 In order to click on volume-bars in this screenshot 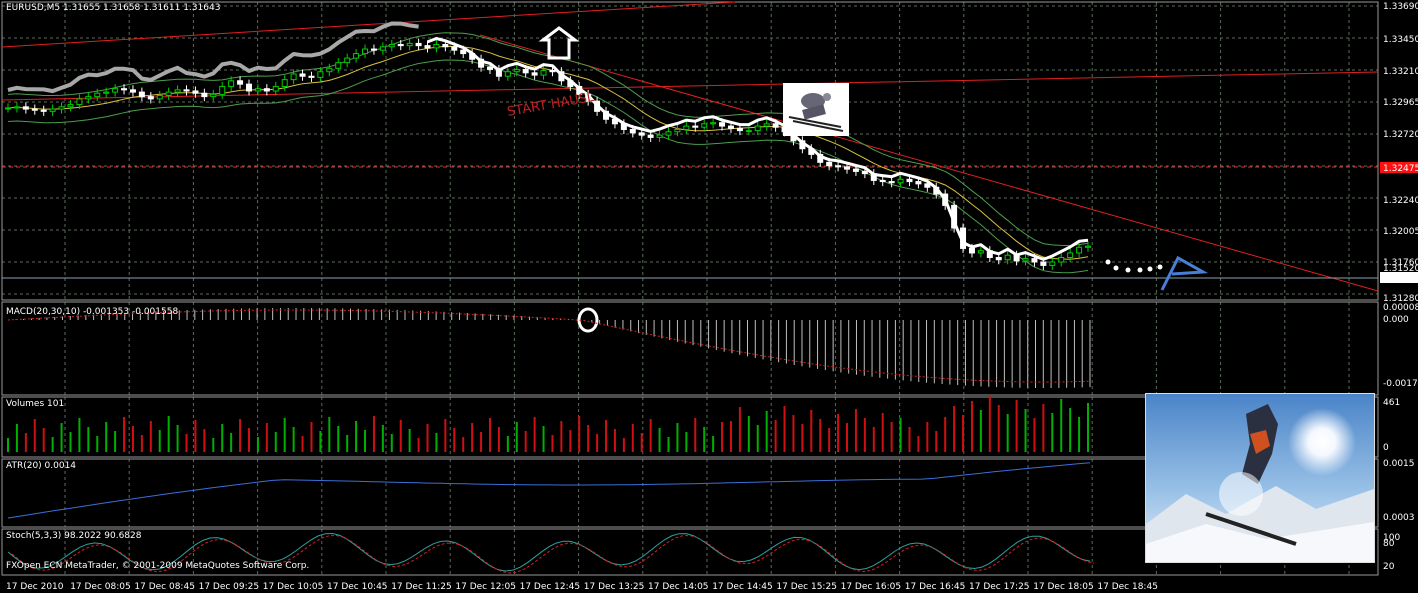, I will do `click(548, 424)`.